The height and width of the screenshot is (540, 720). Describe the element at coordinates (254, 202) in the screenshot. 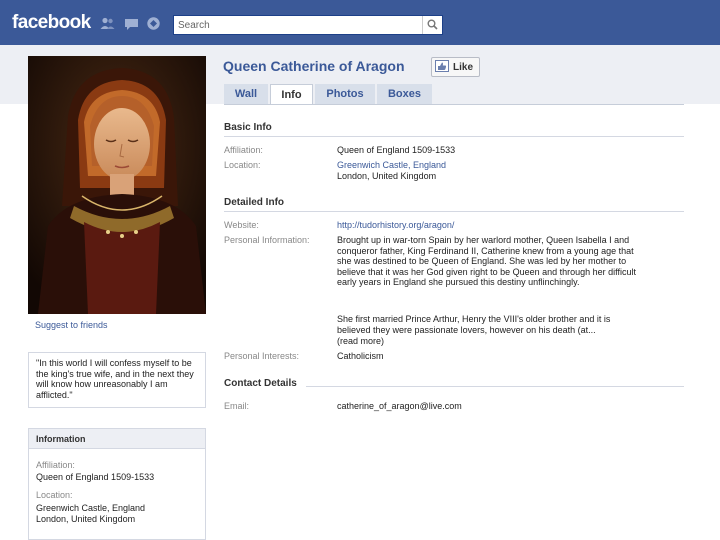

I see `detailed-info-title: Detailed Info` at that location.